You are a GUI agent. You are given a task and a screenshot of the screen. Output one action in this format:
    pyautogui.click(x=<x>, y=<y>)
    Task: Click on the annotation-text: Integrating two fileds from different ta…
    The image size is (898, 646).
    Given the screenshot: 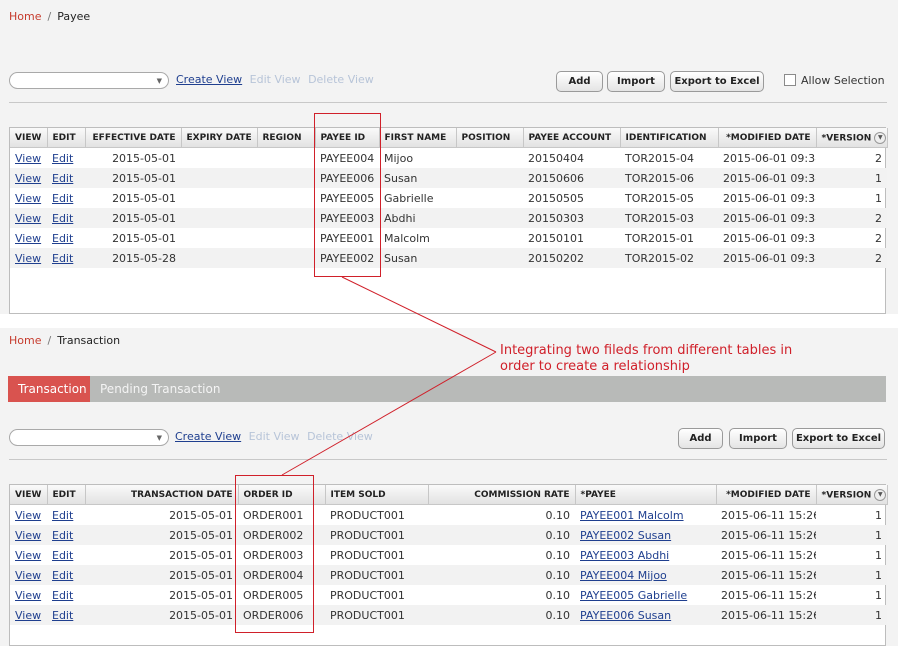 What is the action you would take?
    pyautogui.click(x=650, y=359)
    